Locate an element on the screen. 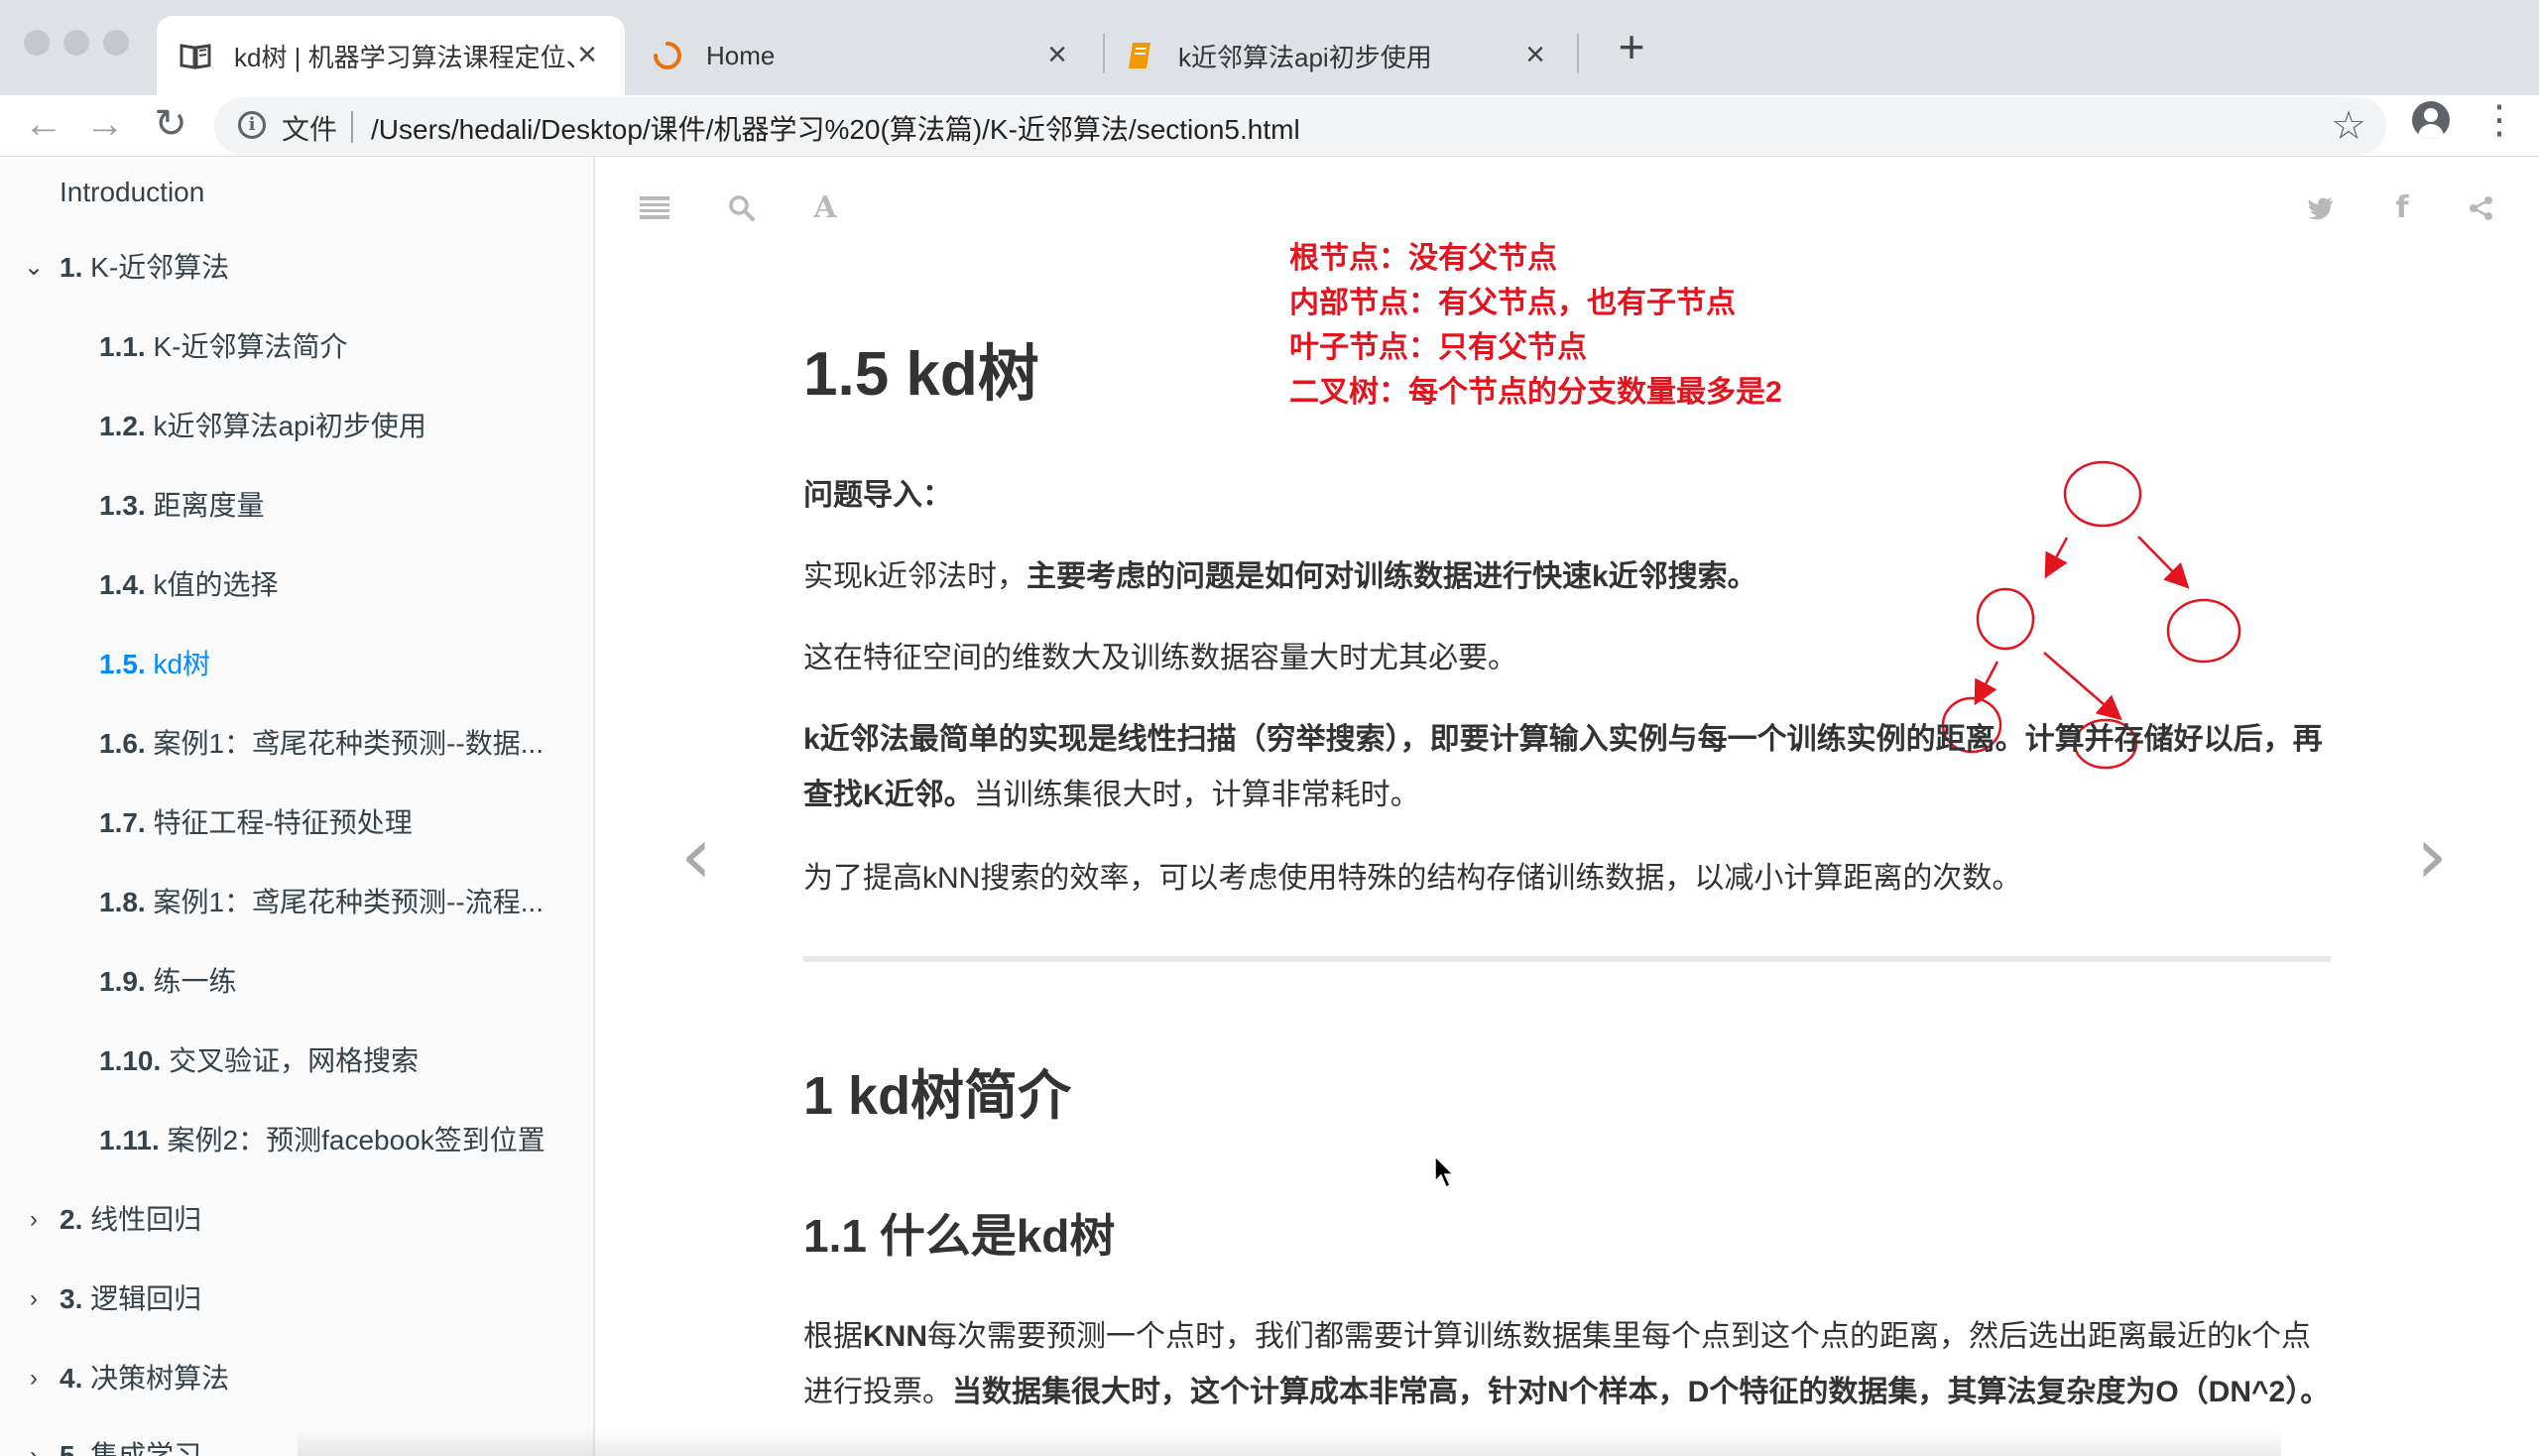 Image resolution: width=2539 pixels, height=1456 pixels. book-icon is located at coordinates (196, 56).